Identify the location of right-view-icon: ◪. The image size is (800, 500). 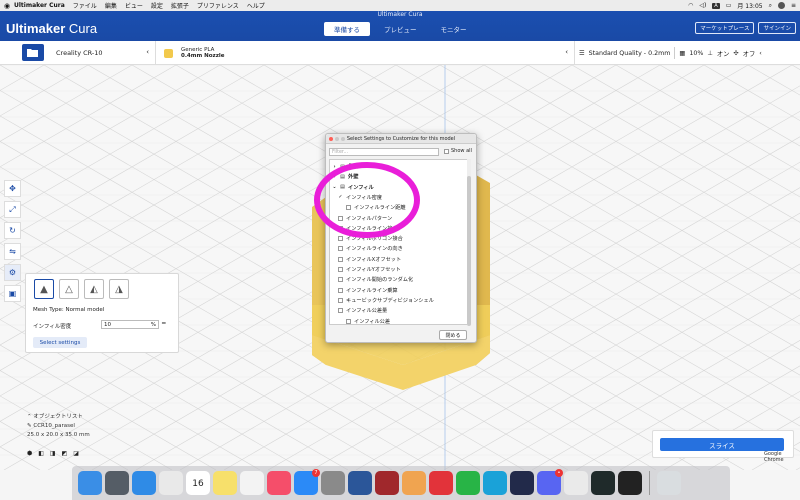
(76, 453).